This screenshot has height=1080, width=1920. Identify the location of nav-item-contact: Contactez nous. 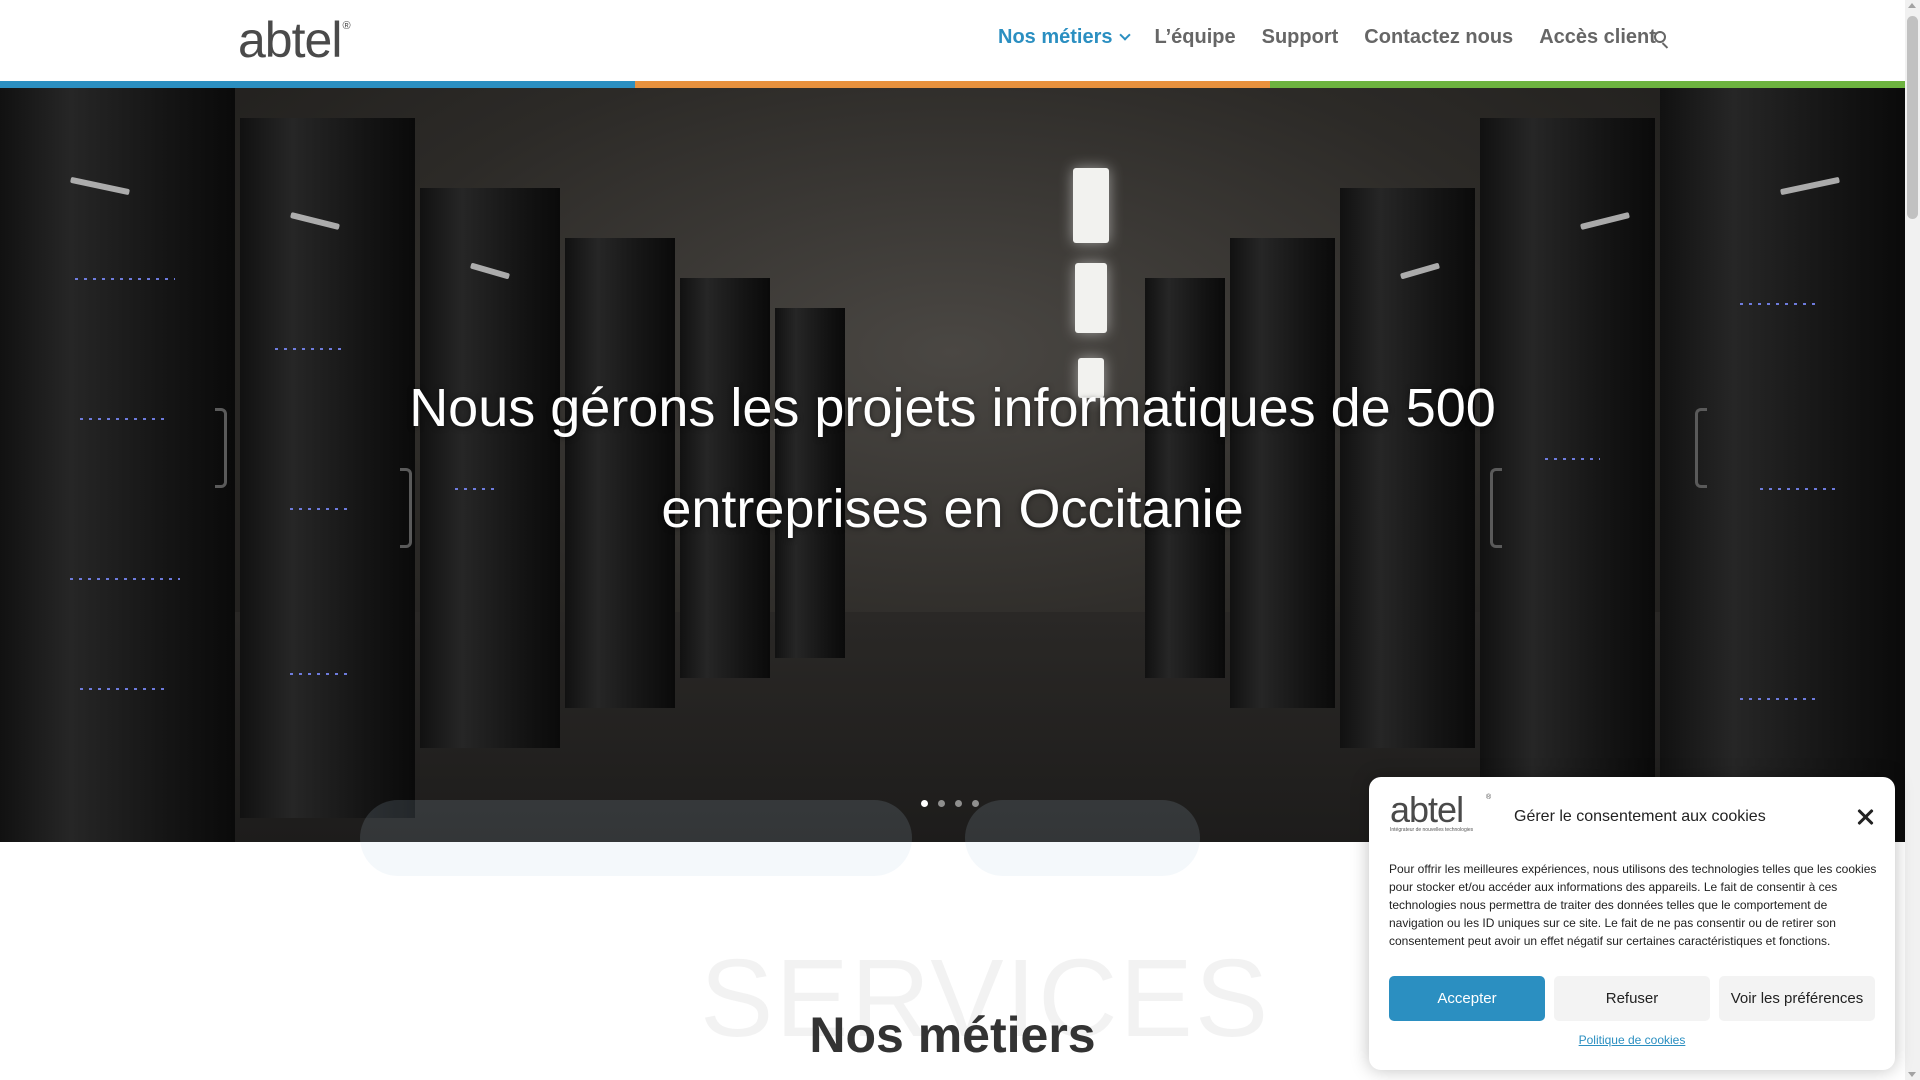
(1438, 37).